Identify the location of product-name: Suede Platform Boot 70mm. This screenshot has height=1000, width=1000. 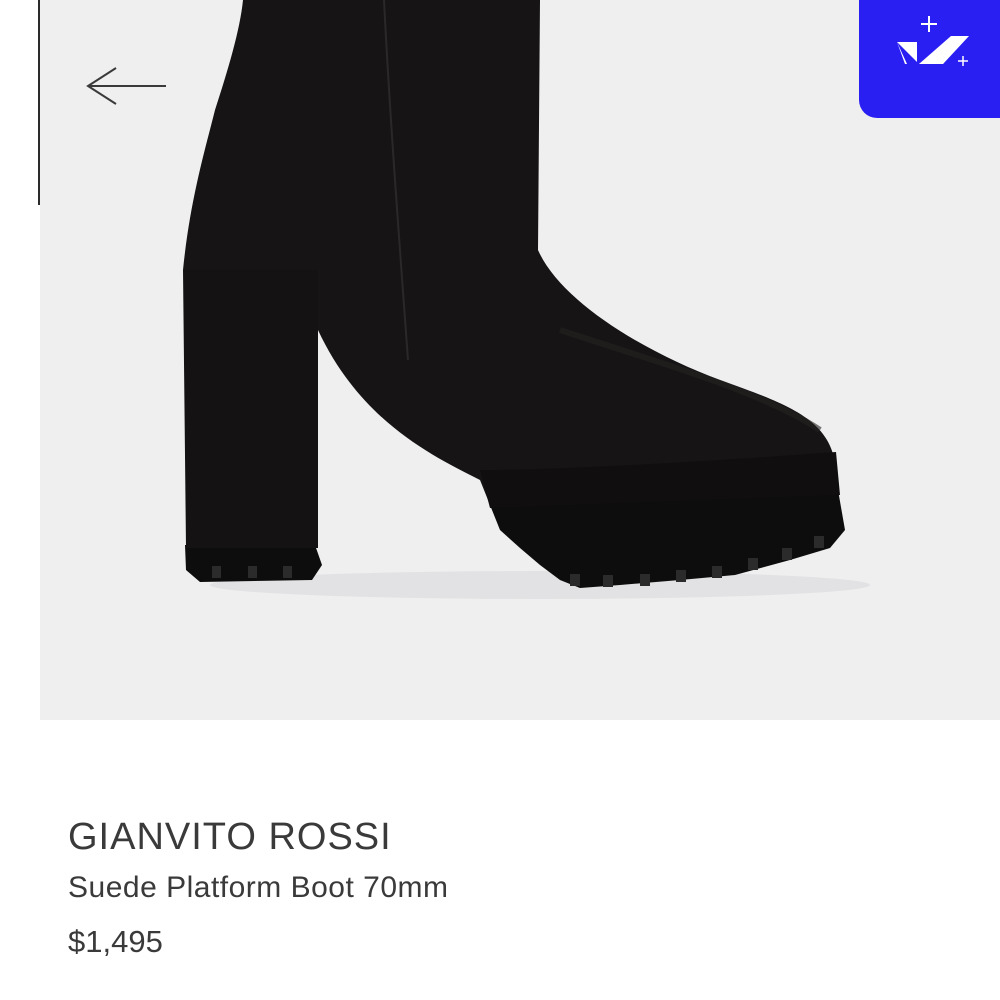
(258, 888).